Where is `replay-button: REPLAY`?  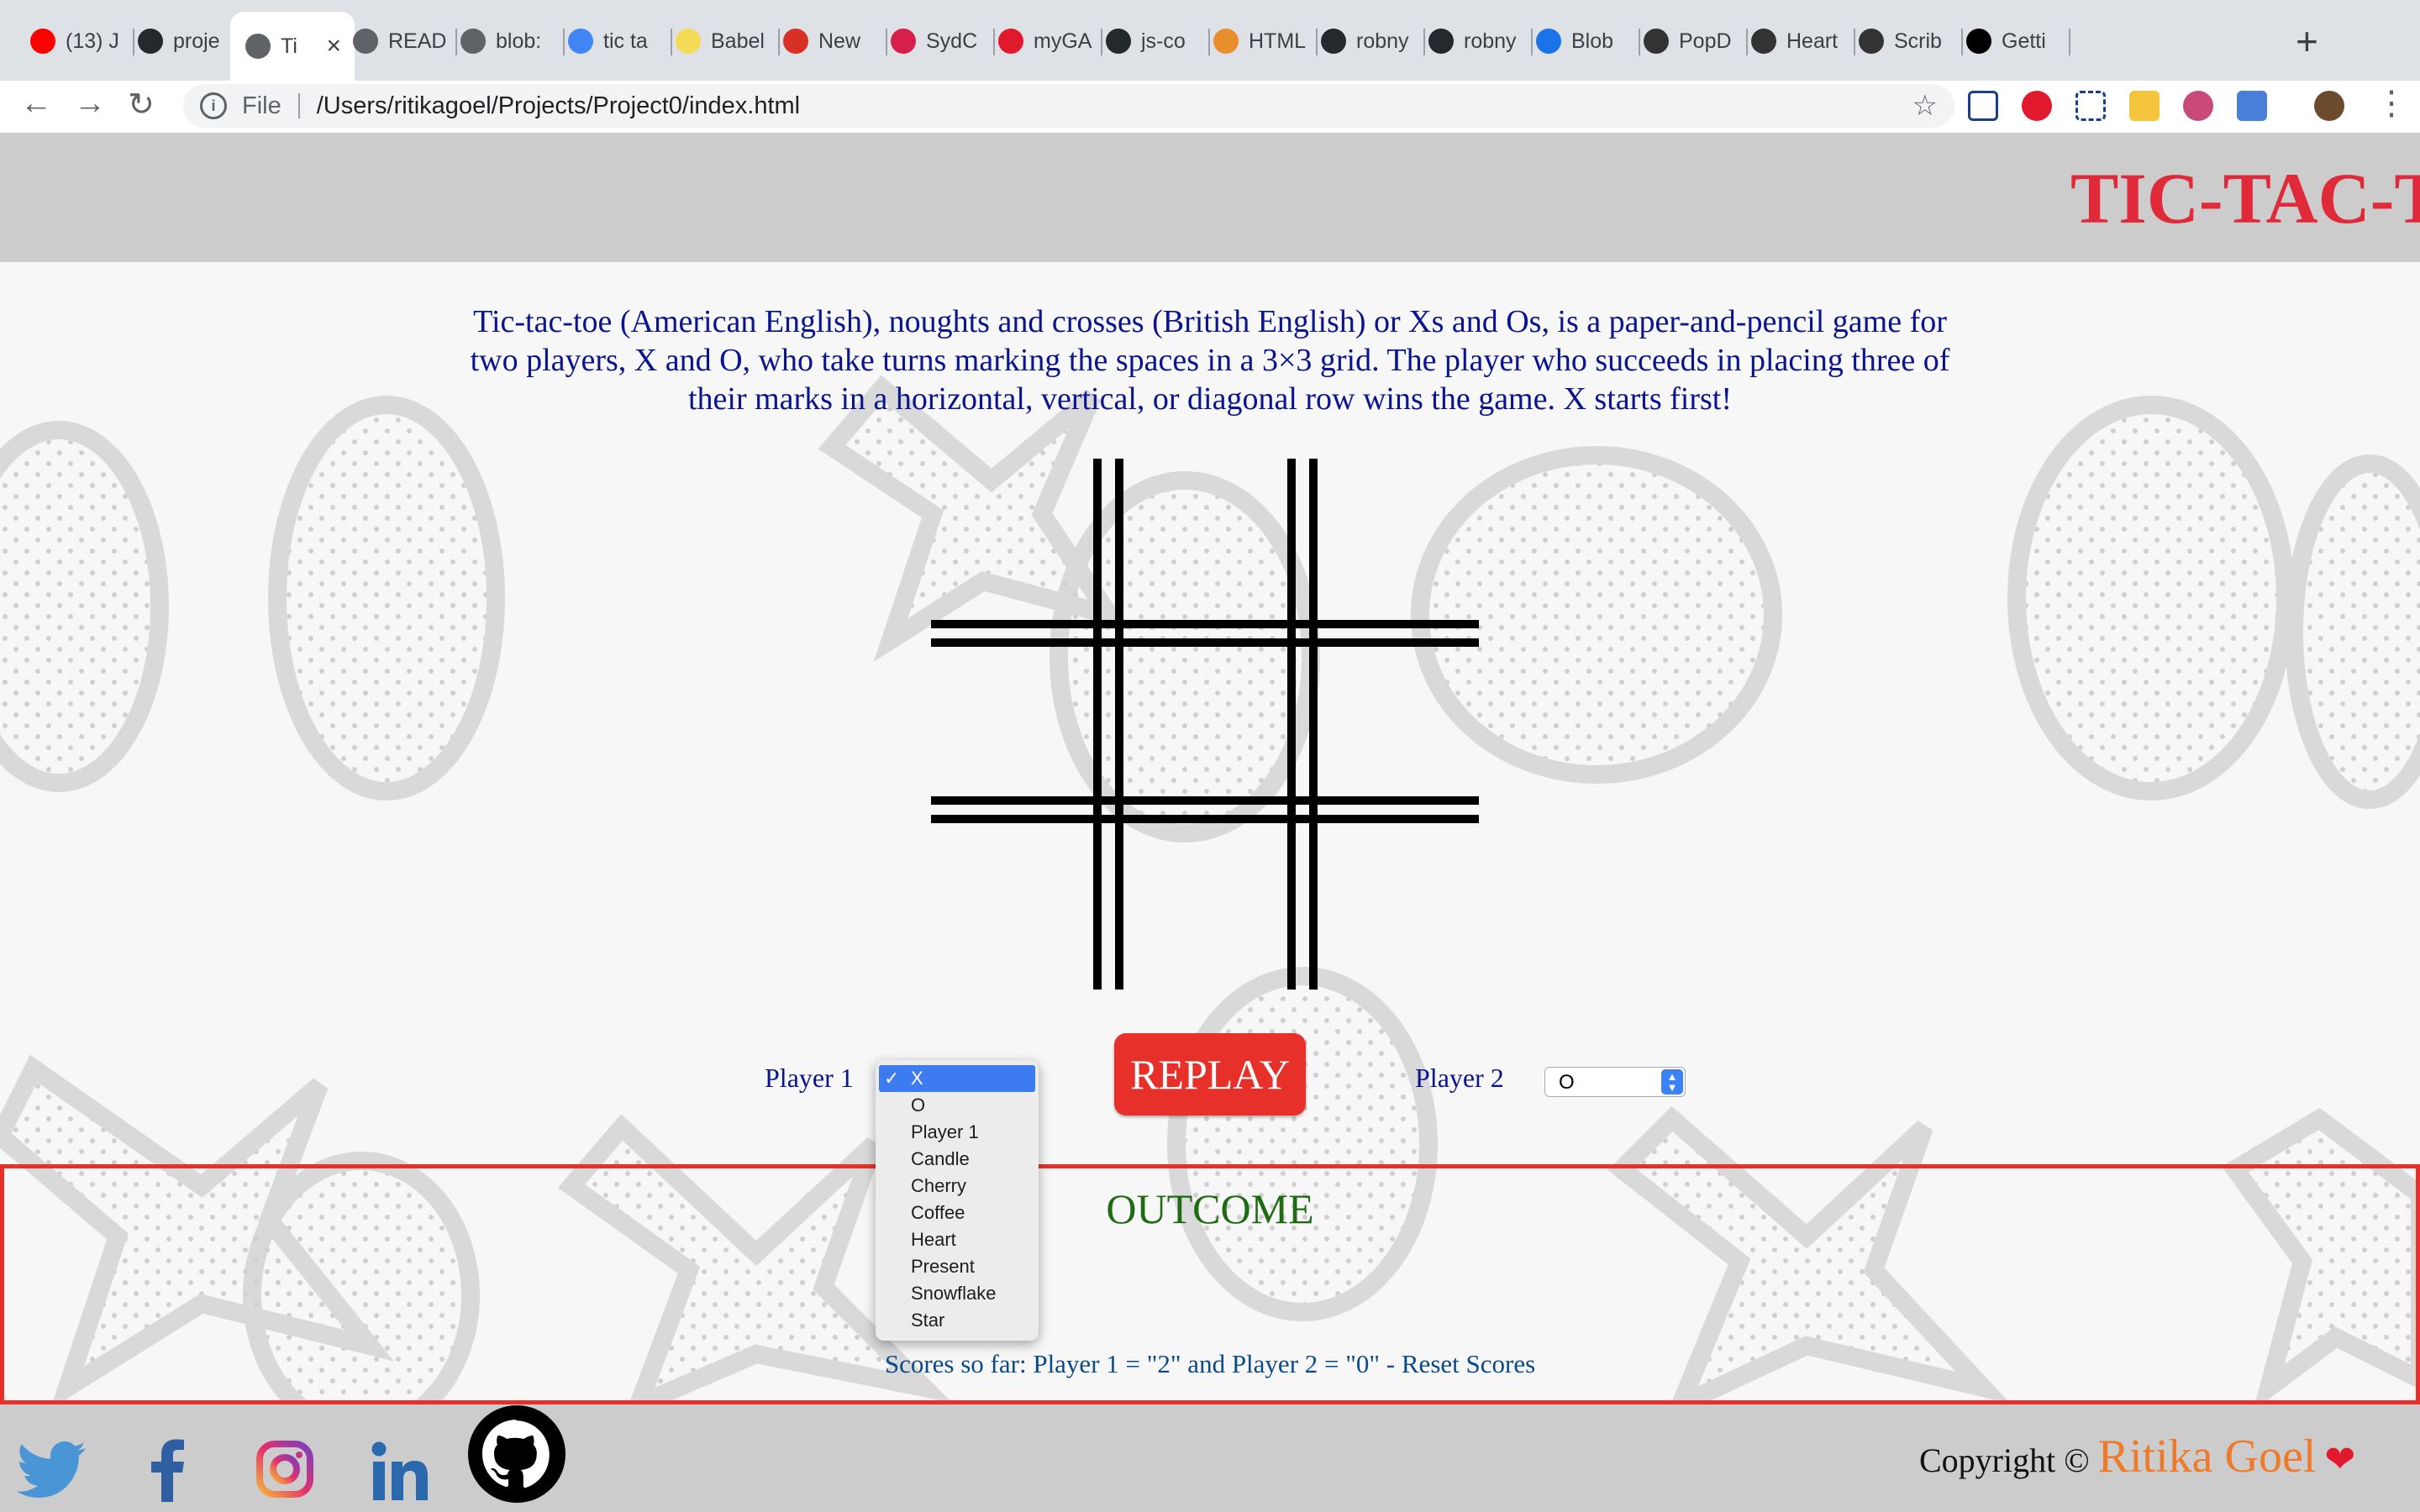
replay-button: REPLAY is located at coordinates (1210, 1074).